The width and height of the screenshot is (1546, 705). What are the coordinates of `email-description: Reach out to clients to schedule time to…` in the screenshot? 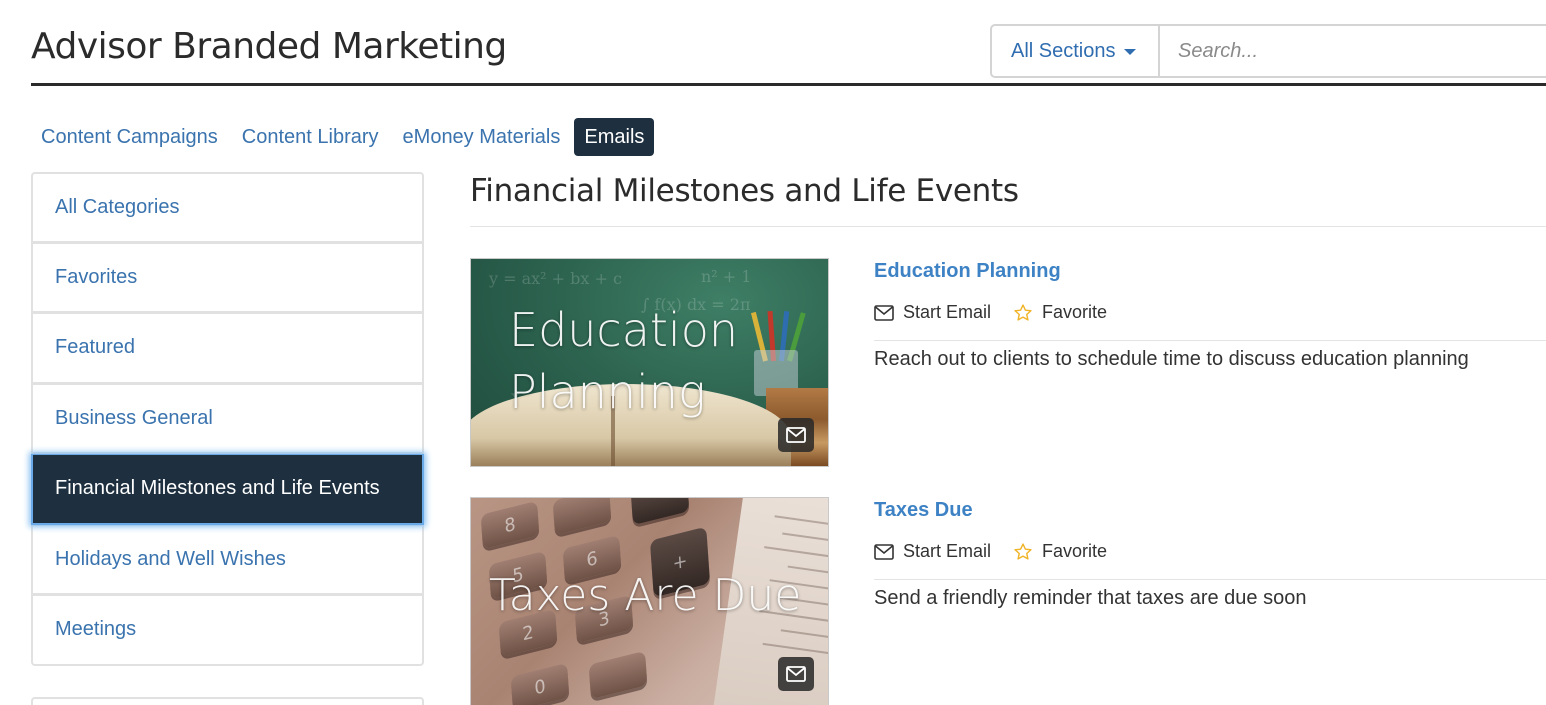 It's located at (1171, 359).